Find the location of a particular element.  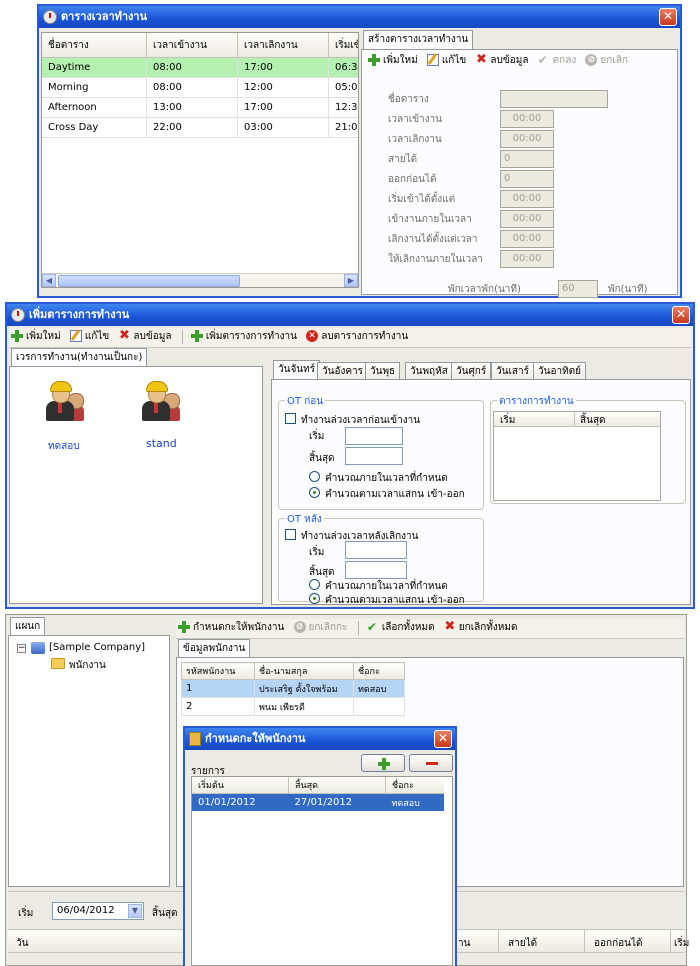

ot-before-radio-scan-label: คำนวณตามเวลาแสกน เข้า-ออก is located at coordinates (395, 494).